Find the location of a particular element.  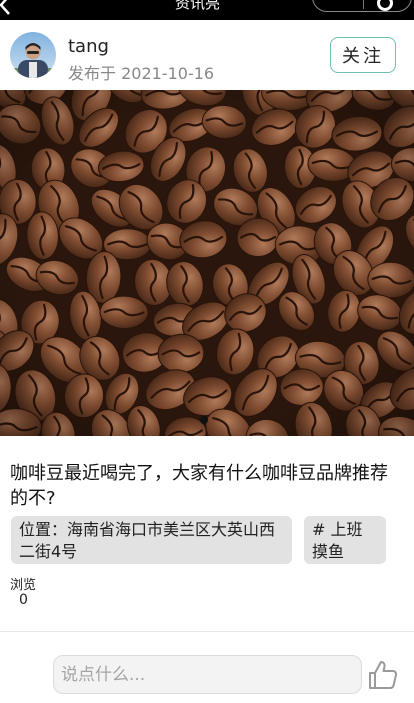

mini-program-capsule is located at coordinates (362, 6).